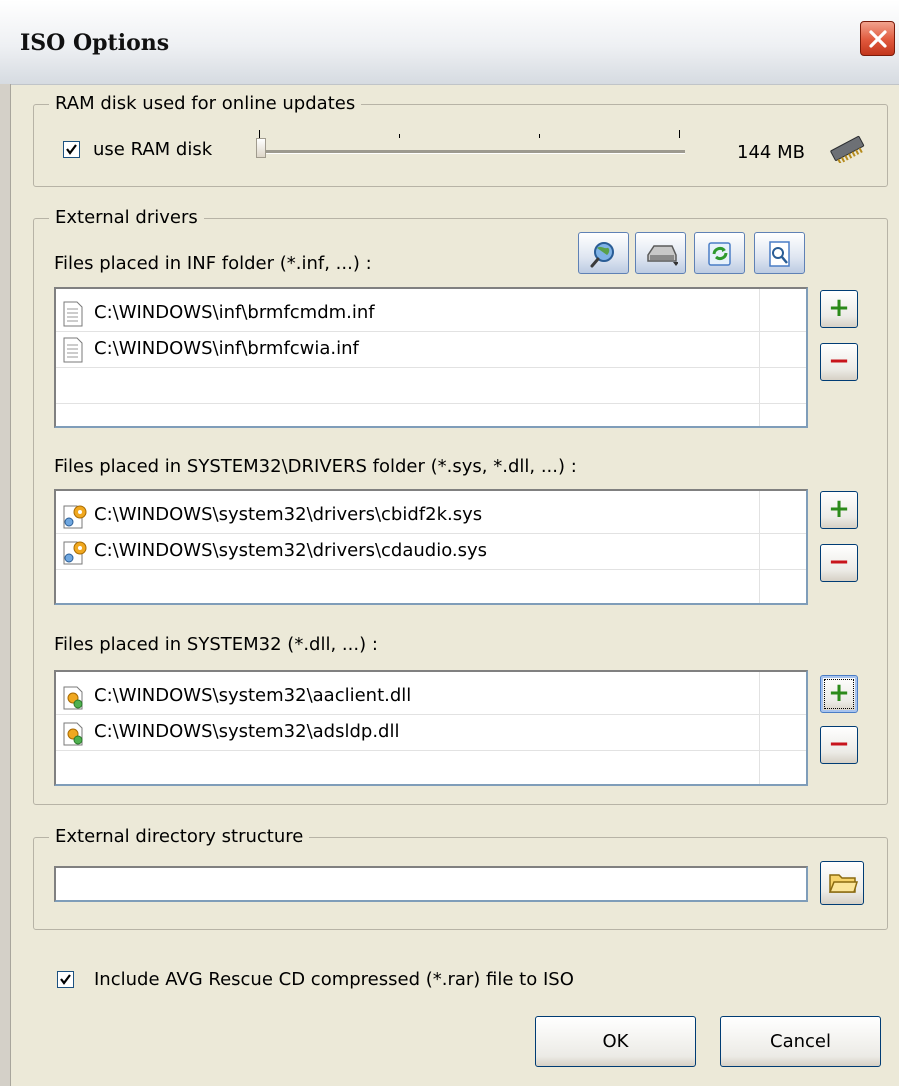 Image resolution: width=899 pixels, height=1086 pixels. What do you see at coordinates (261, 148) in the screenshot?
I see `slider-thumb` at bounding box center [261, 148].